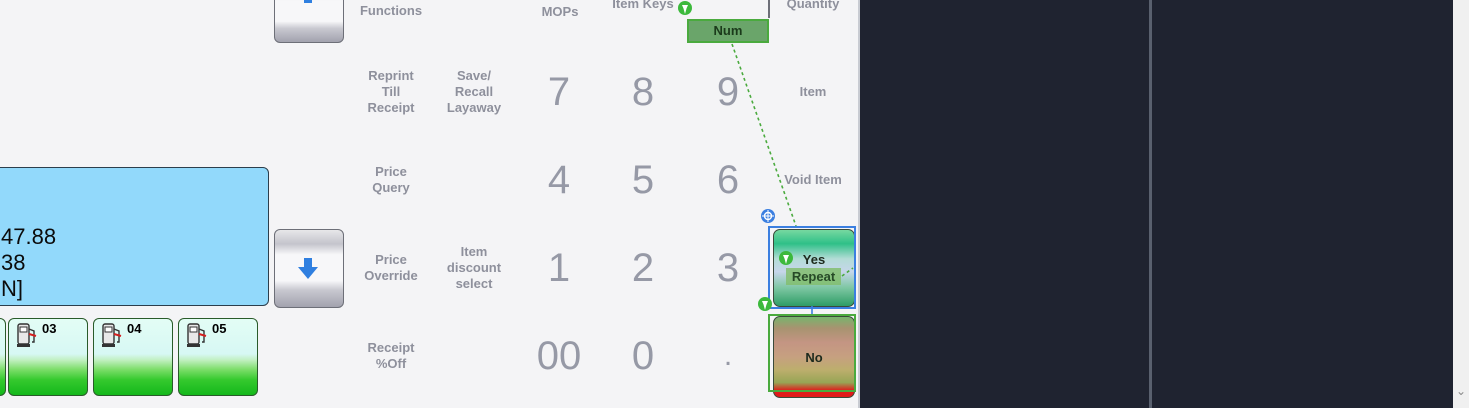 The image size is (1469, 408). I want to click on vertical-scrollbar, so click(1461, 204).